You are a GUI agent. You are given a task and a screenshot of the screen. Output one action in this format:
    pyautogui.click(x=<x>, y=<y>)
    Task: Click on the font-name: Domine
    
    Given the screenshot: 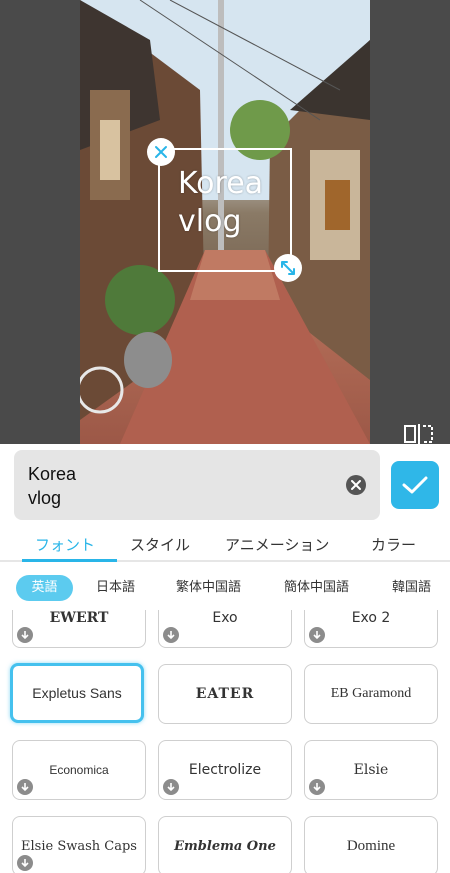 What is the action you would take?
    pyautogui.click(x=371, y=845)
    